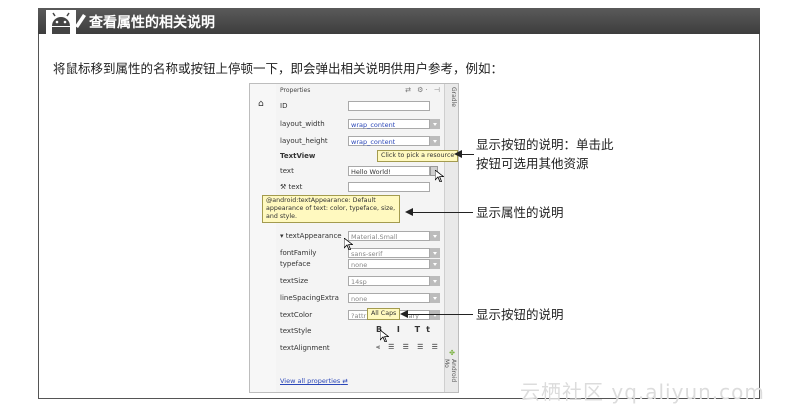  Describe the element at coordinates (409, 212) in the screenshot. I see `arrow-attr-callout` at that location.